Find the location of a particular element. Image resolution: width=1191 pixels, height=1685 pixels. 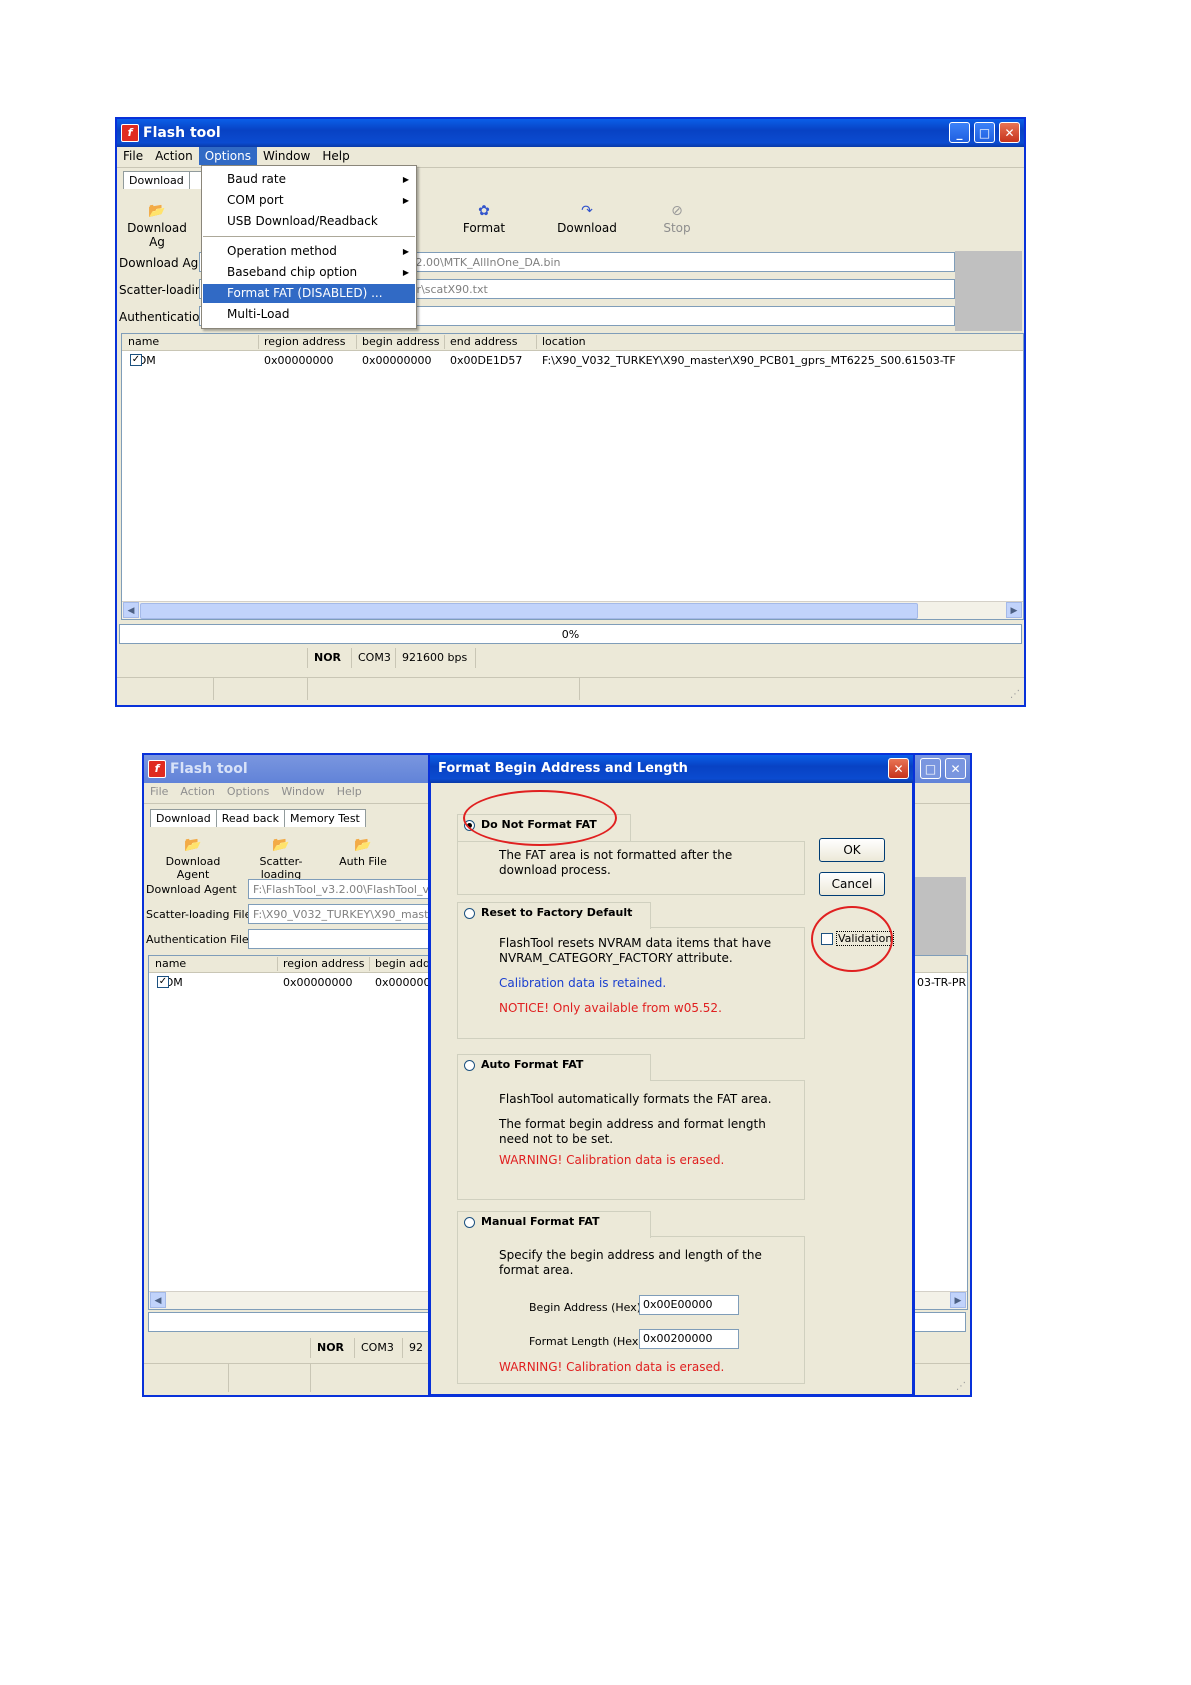

auth-field-label: Authentication File is located at coordinates (197, 939).